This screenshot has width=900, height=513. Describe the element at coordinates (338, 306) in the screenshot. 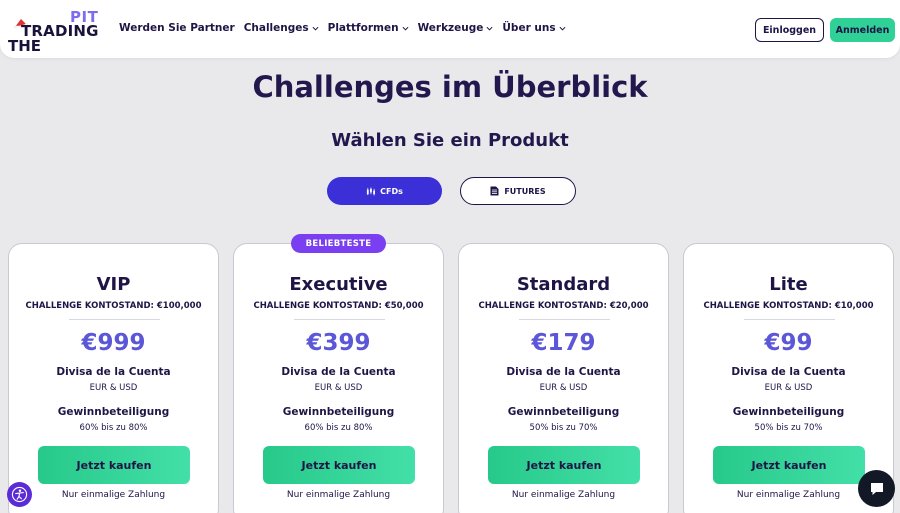

I see `card-balance: CHALLENGE KONTOSTAND: €50,000` at that location.